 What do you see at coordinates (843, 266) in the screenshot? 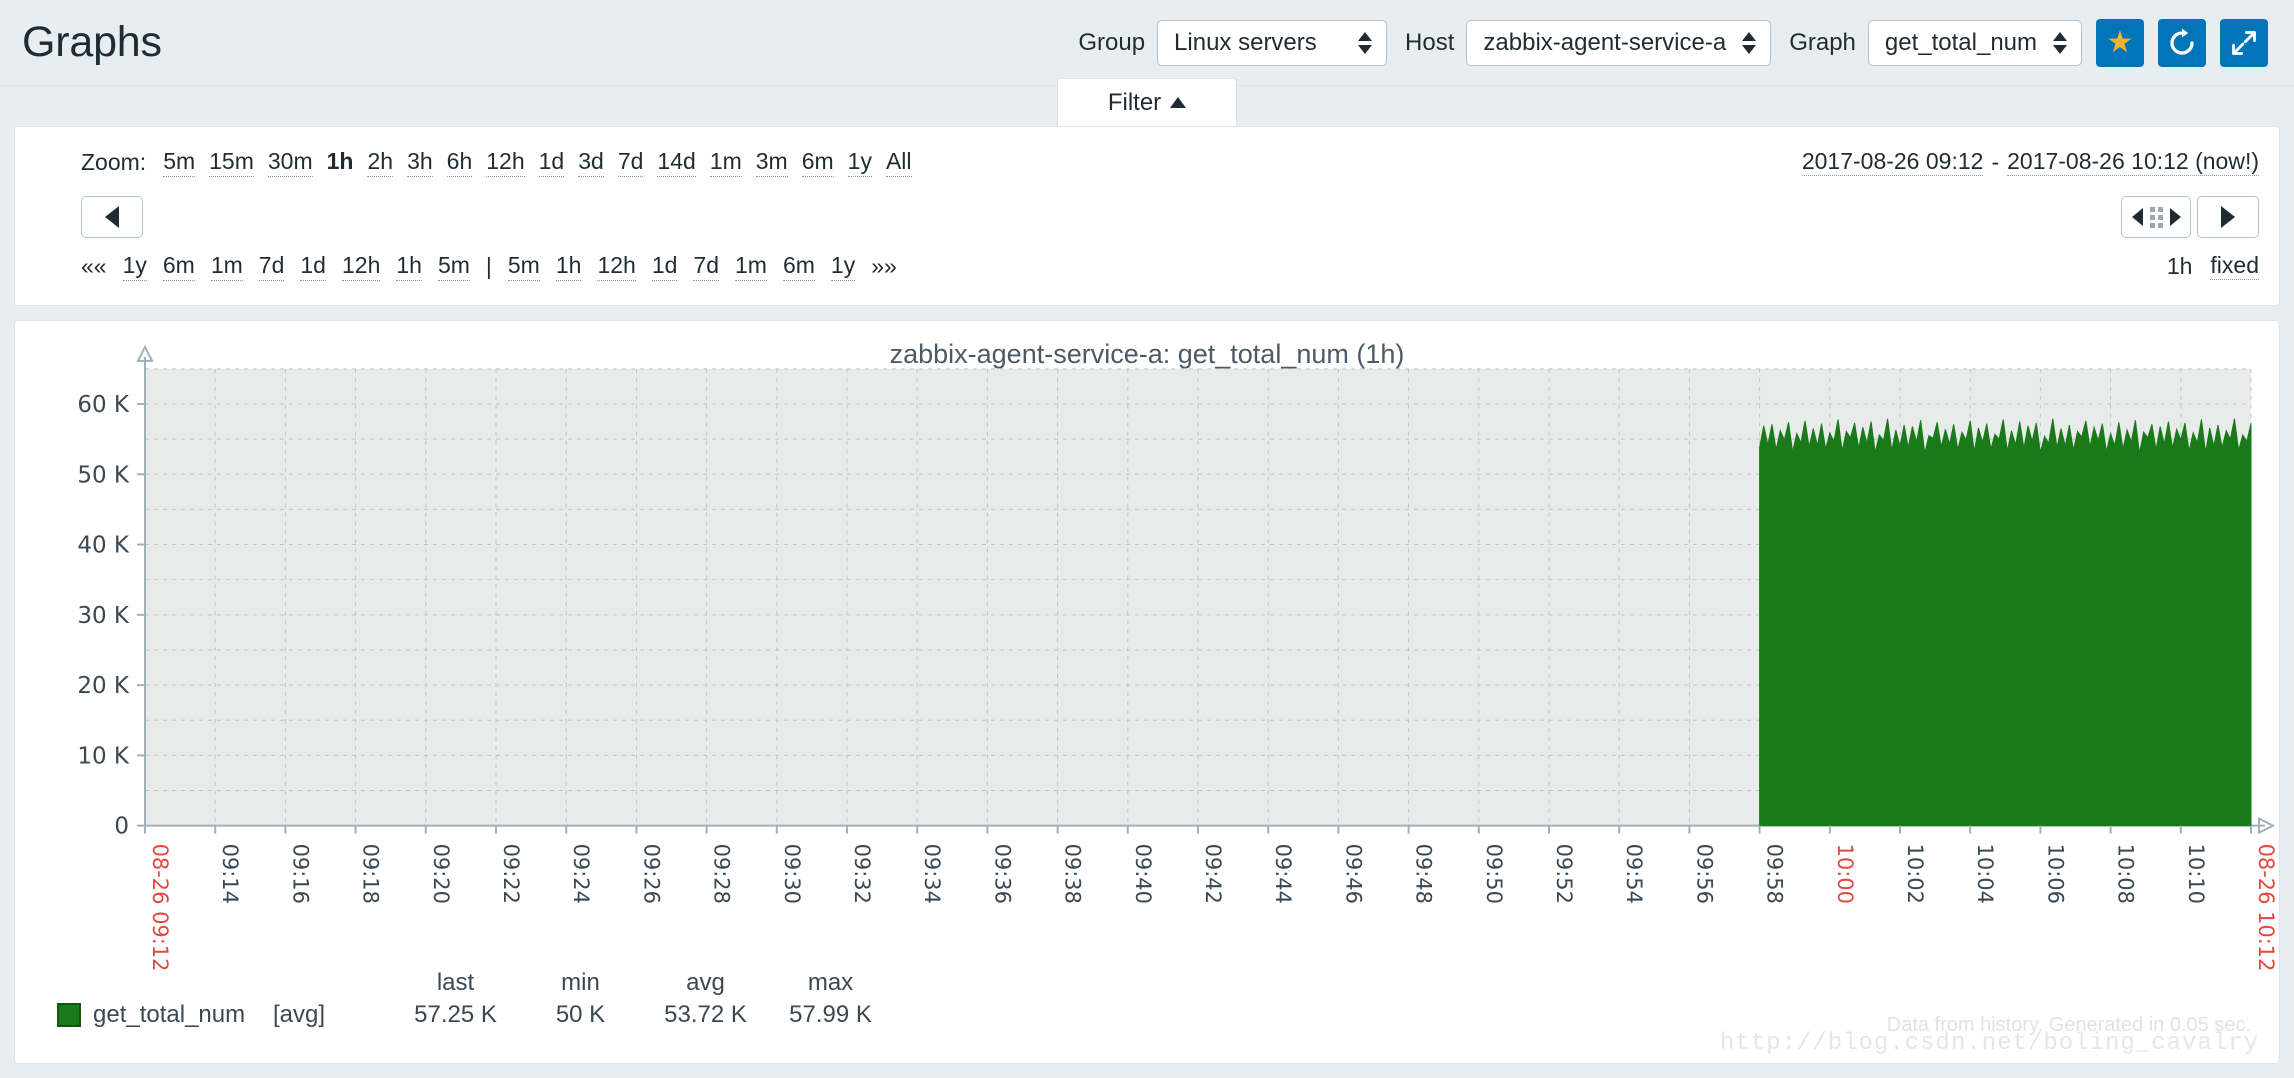
I see `quick-fwd-1y: 1y` at bounding box center [843, 266].